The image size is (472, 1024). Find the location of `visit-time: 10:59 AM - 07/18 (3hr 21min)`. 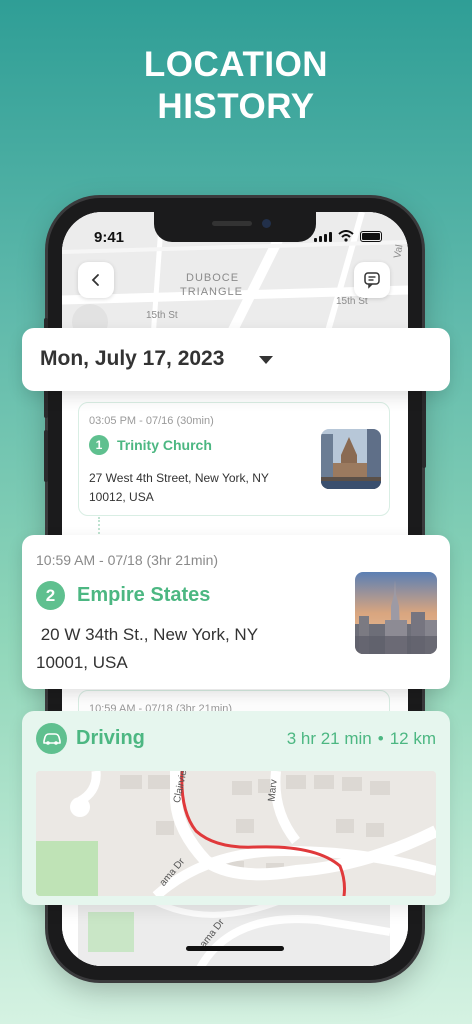

visit-time: 10:59 AM - 07/18 (3hr 21min) is located at coordinates (127, 560).